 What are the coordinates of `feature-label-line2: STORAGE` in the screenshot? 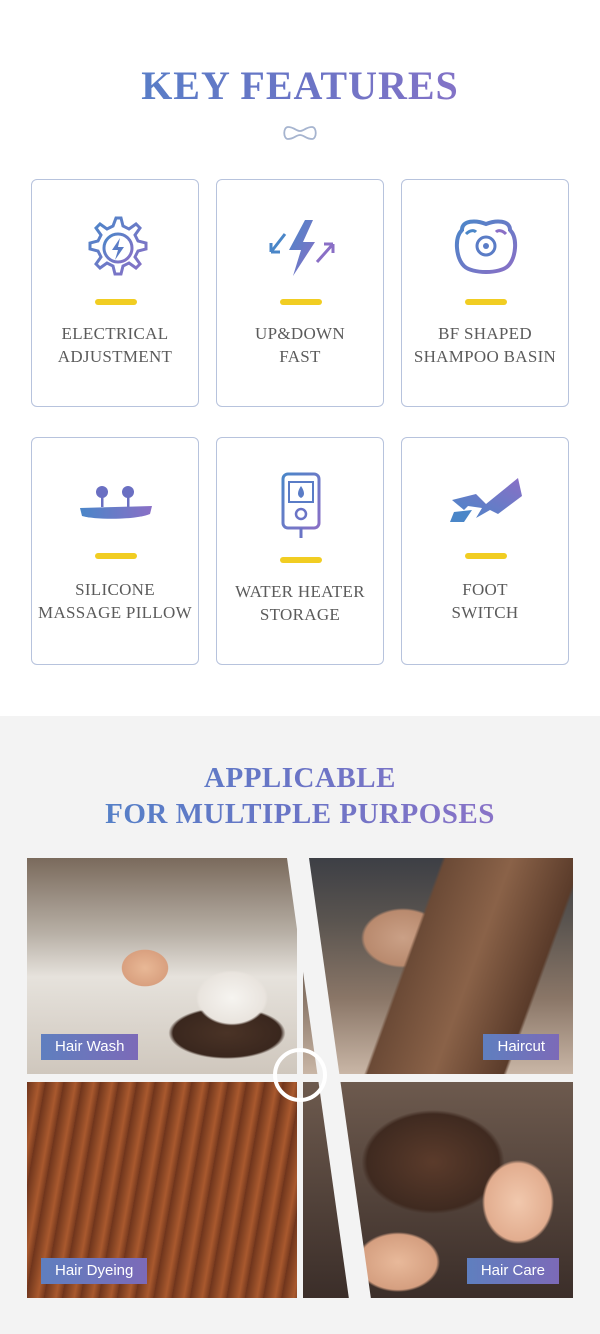 It's located at (300, 614).